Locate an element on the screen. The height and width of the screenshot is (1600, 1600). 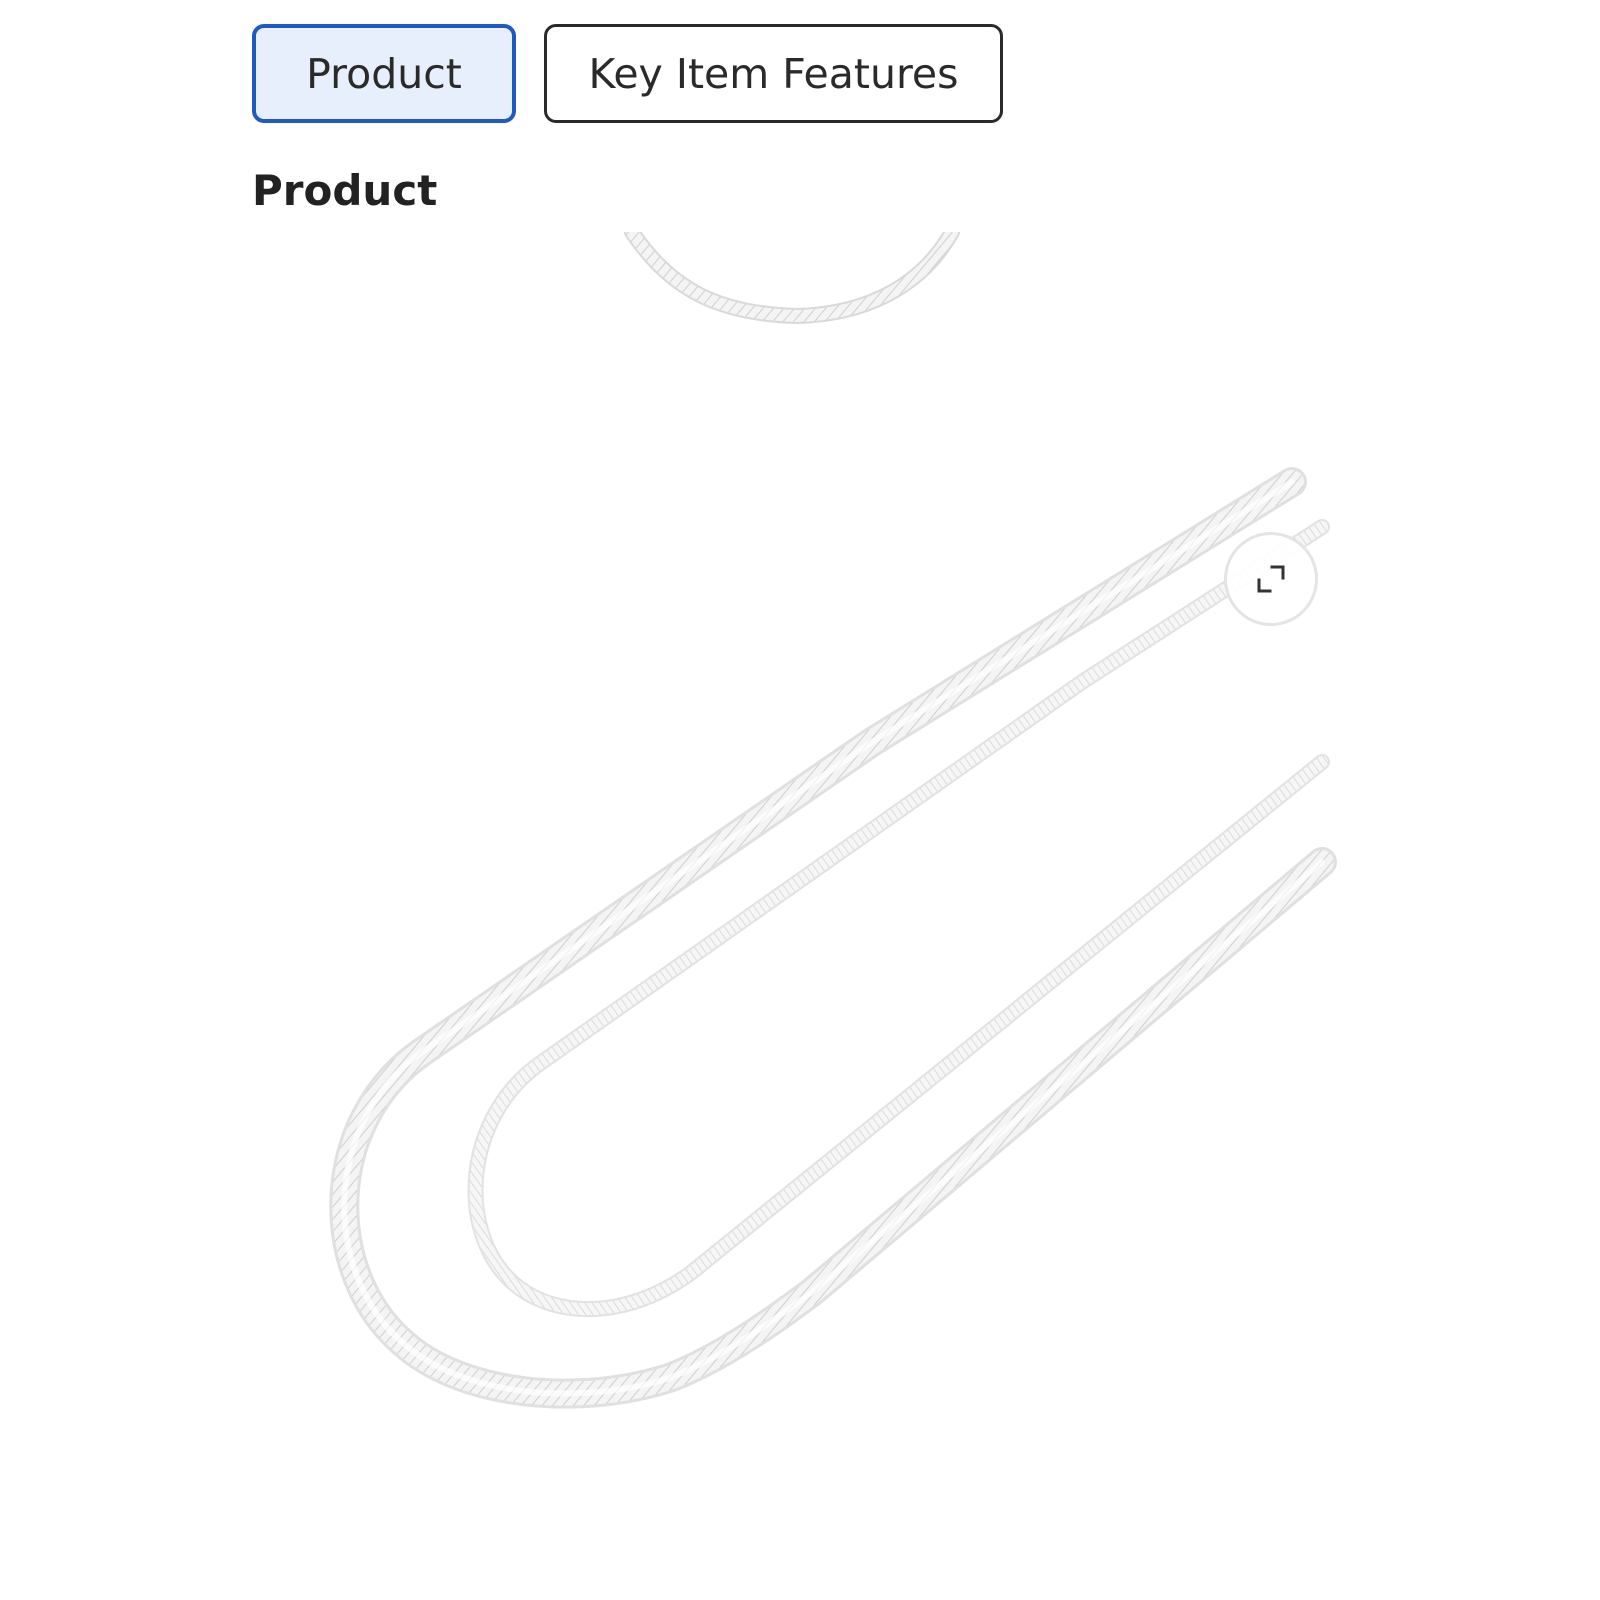
expand-button is located at coordinates (1271, 579).